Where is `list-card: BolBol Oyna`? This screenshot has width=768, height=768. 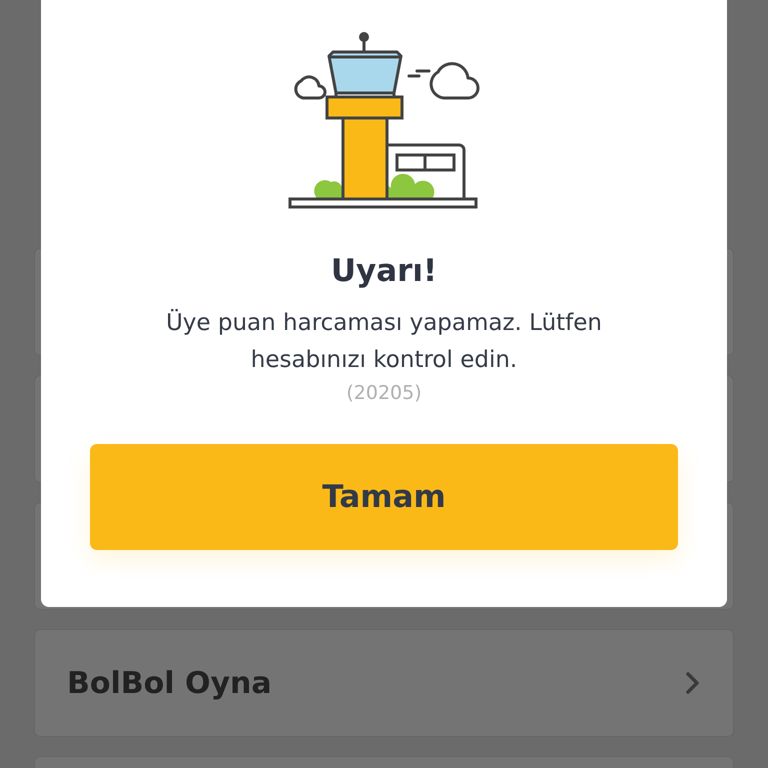
list-card: BolBol Oyna is located at coordinates (384, 683).